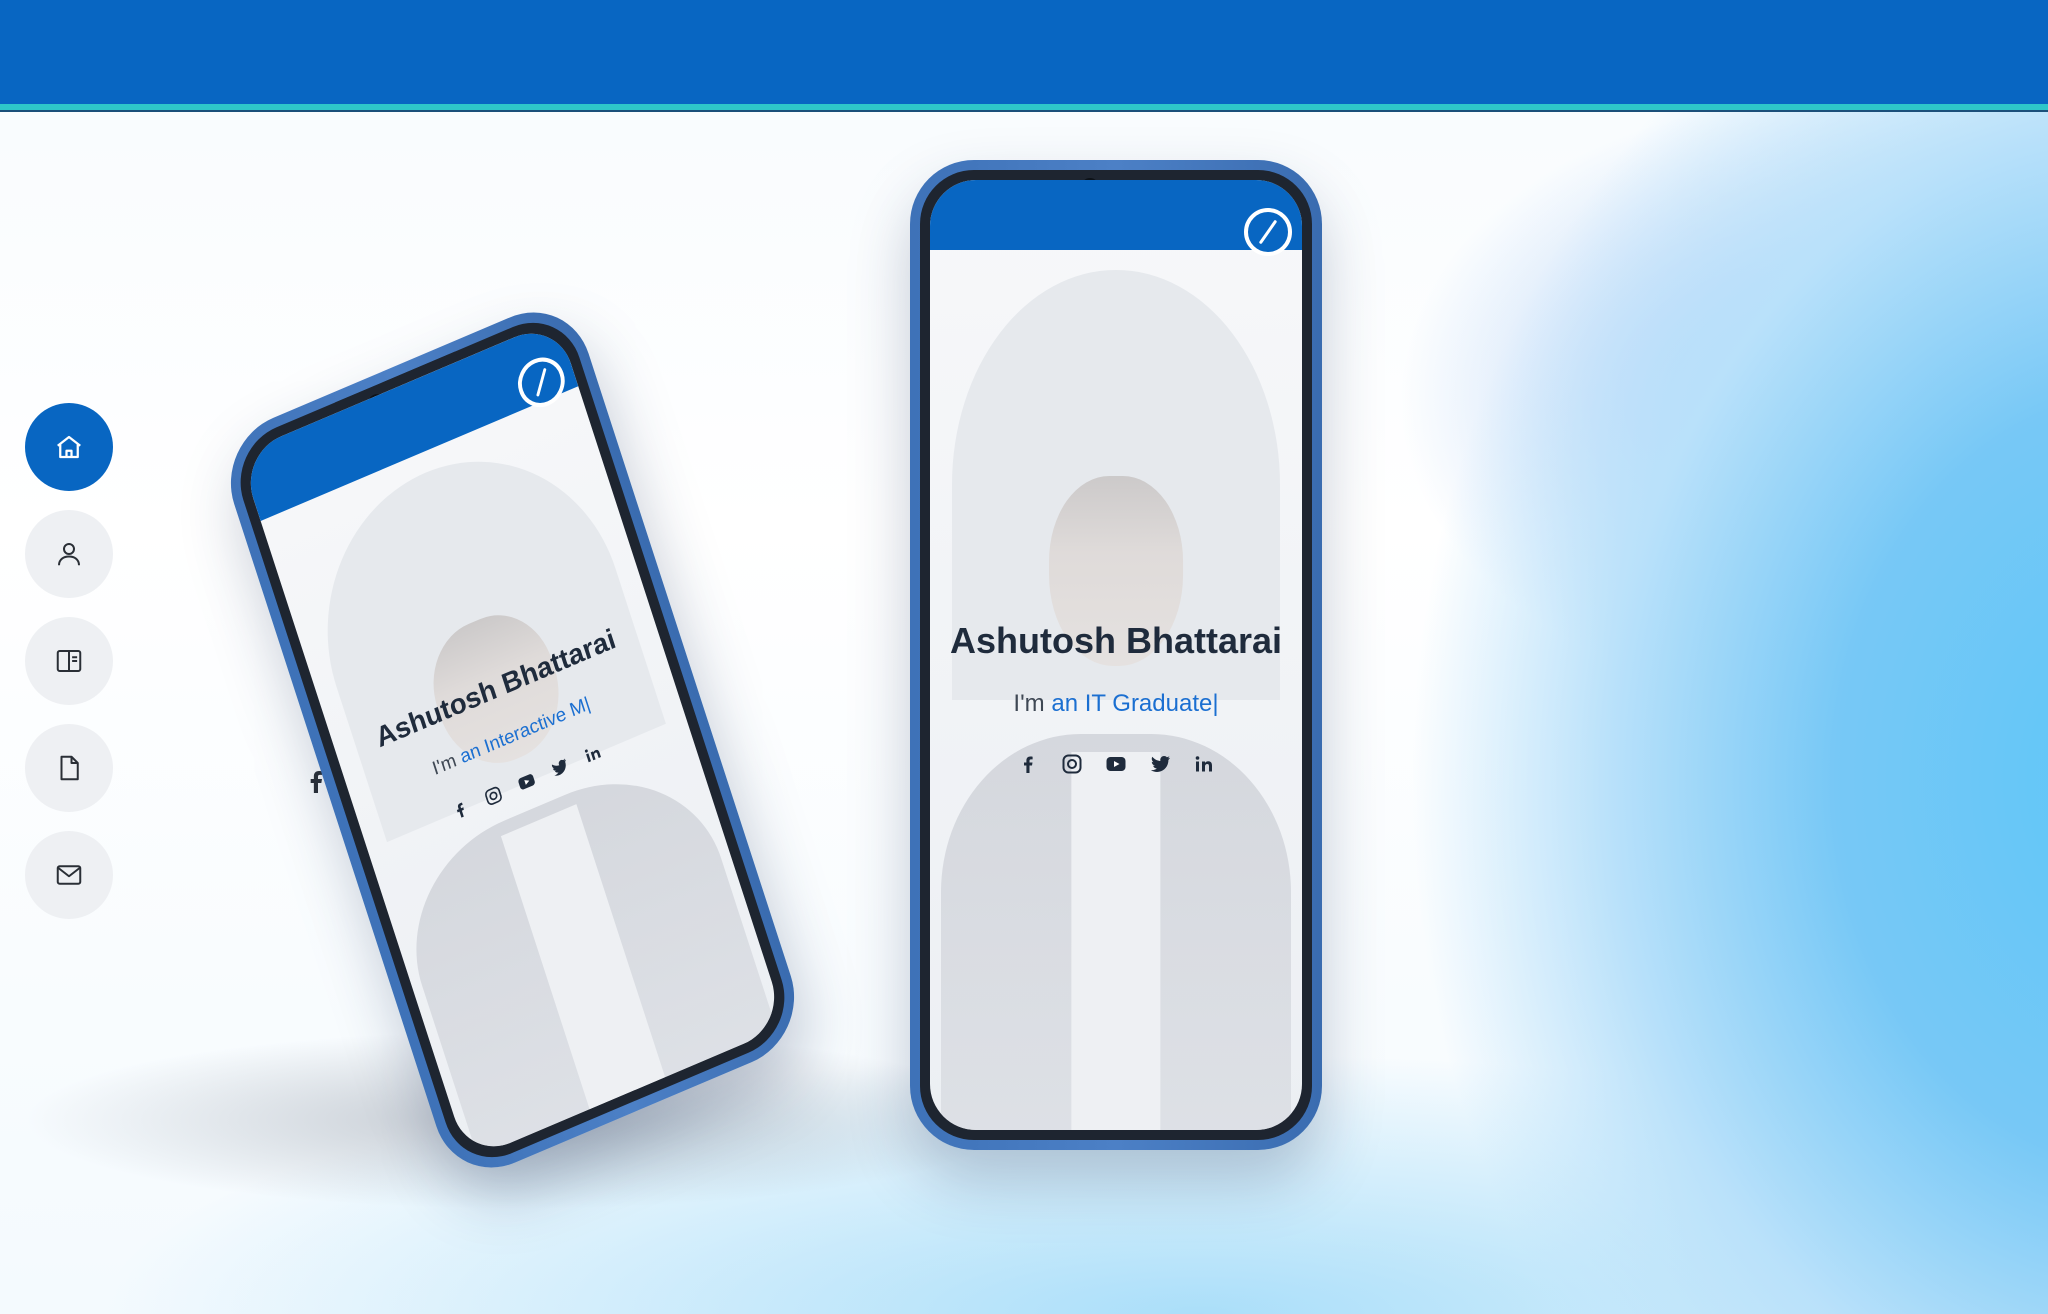 The image size is (2048, 1314). What do you see at coordinates (1135, 703) in the screenshot?
I see `tagline-highlight: an IT Graduate|` at bounding box center [1135, 703].